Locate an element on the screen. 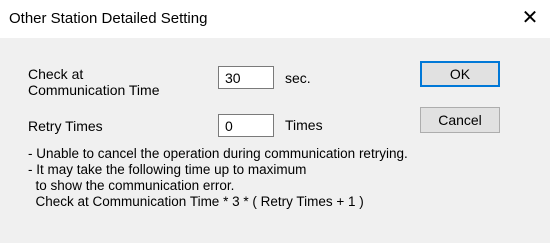 This screenshot has height=243, width=550. check-time-unit: sec. is located at coordinates (298, 78).